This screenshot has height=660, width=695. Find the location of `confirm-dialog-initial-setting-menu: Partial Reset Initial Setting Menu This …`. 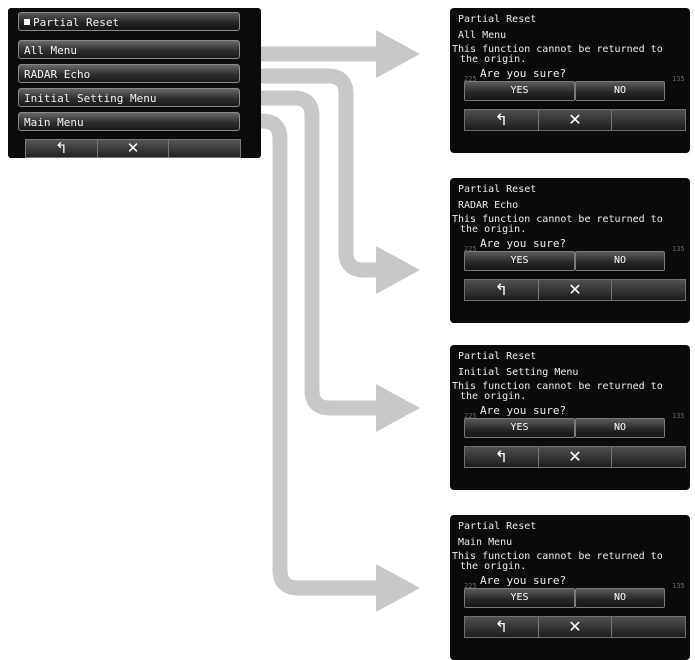

confirm-dialog-initial-setting-menu: Partial Reset Initial Setting Menu This … is located at coordinates (570, 417).